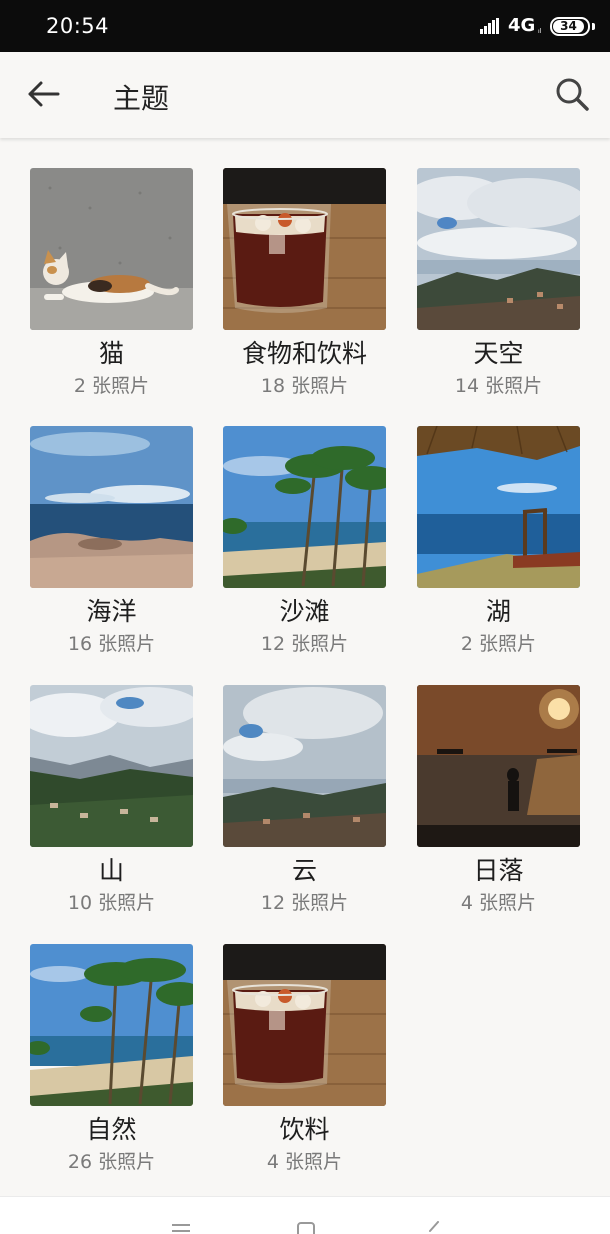  What do you see at coordinates (304, 353) in the screenshot?
I see `album-title: 食物和饮料` at bounding box center [304, 353].